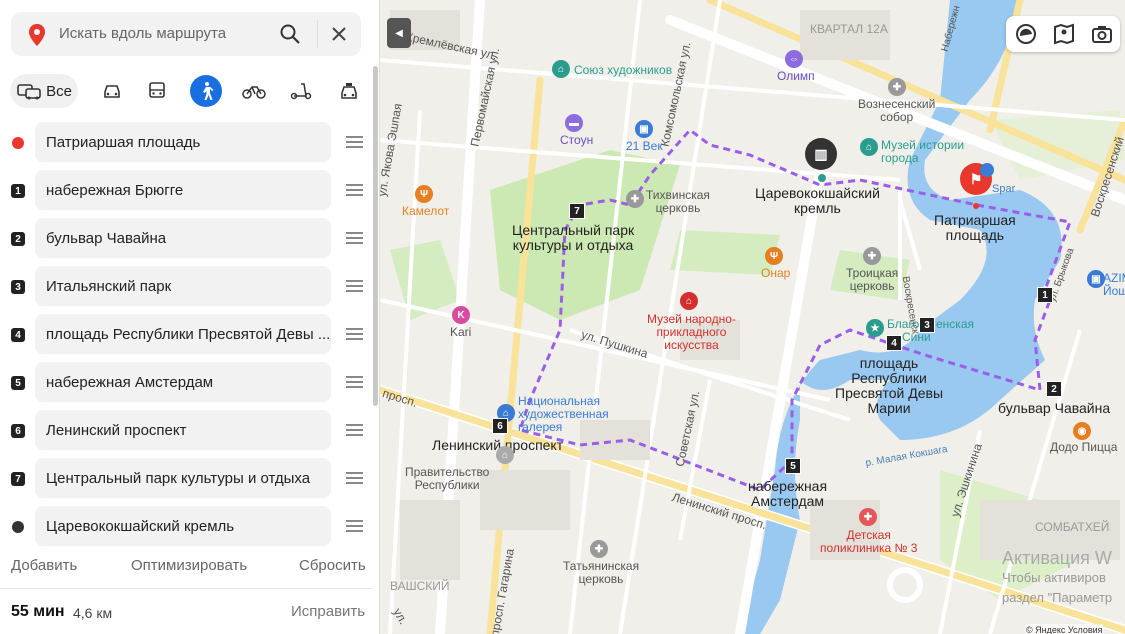  Describe the element at coordinates (927, 325) in the screenshot. I see `route-marker-3: 3` at that location.